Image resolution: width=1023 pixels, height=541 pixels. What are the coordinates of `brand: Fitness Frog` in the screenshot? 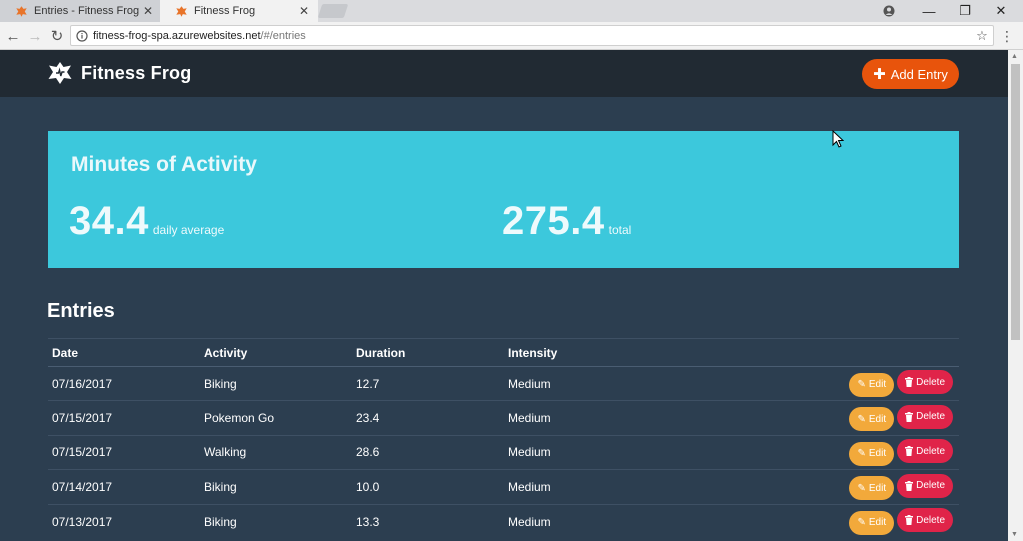 It's located at (119, 73).